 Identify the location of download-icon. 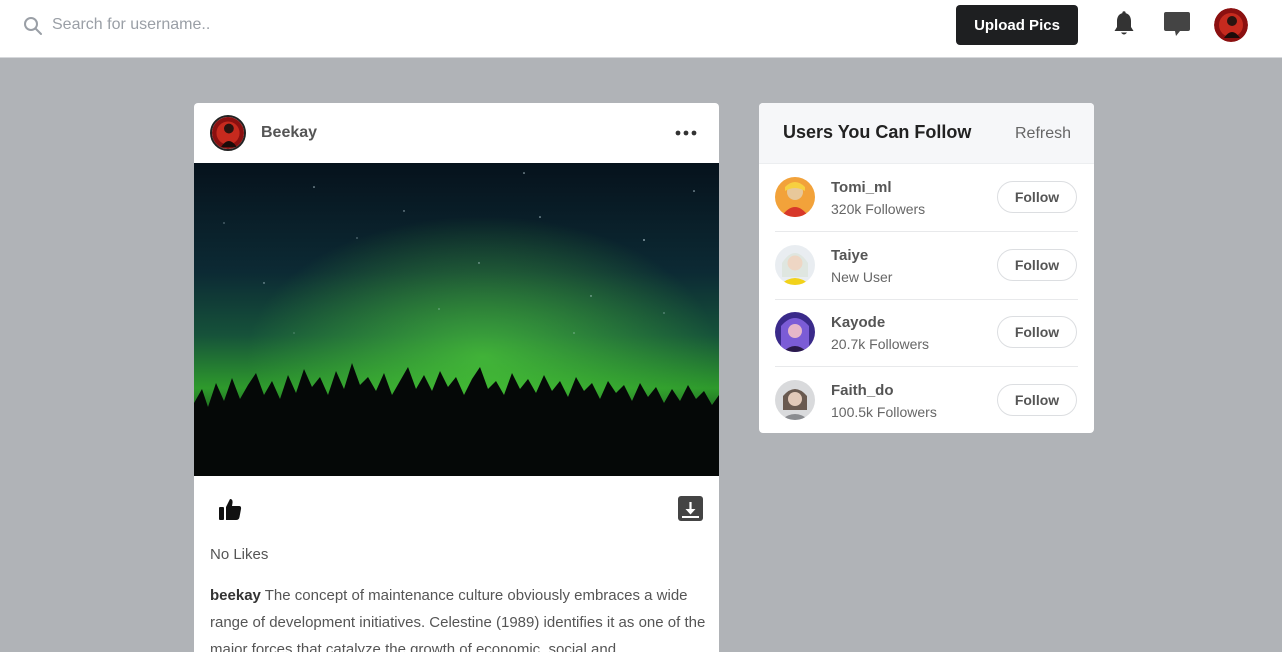
(690, 508).